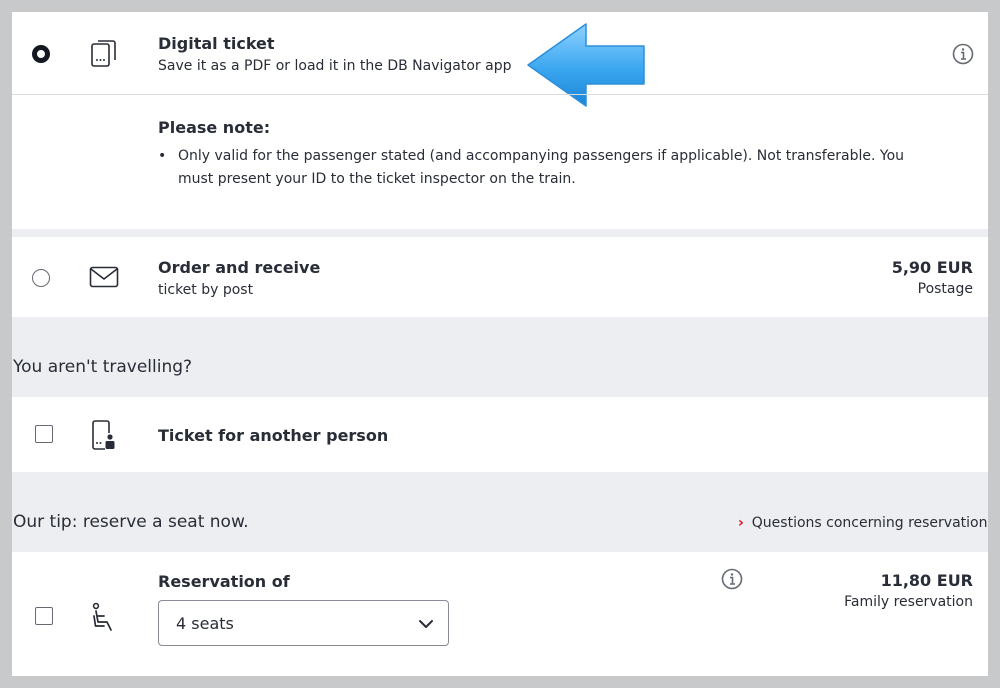 Image resolution: width=1000 pixels, height=688 pixels. What do you see at coordinates (44, 434) in the screenshot?
I see `another-person-checkbox` at bounding box center [44, 434].